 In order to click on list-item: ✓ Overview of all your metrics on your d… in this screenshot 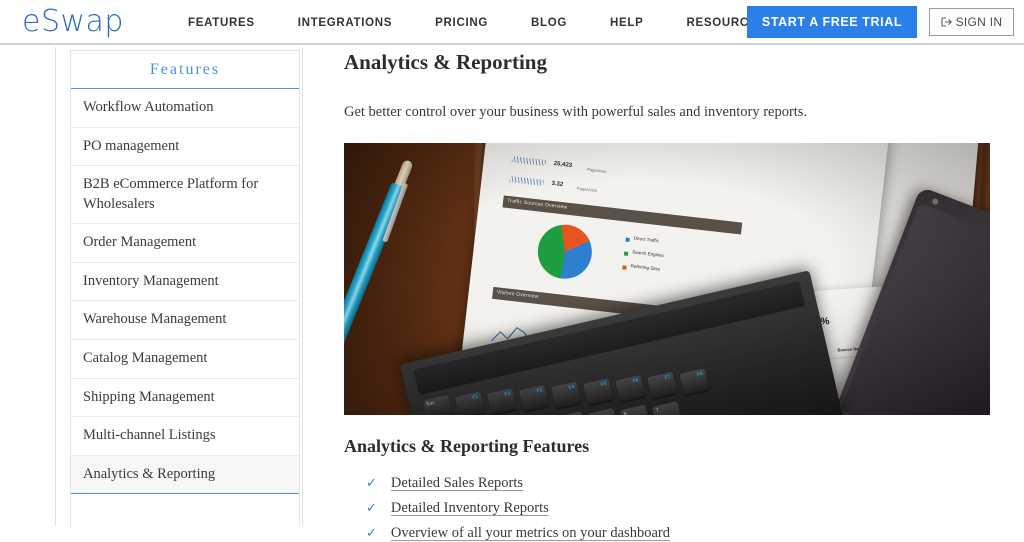, I will do `click(669, 533)`.